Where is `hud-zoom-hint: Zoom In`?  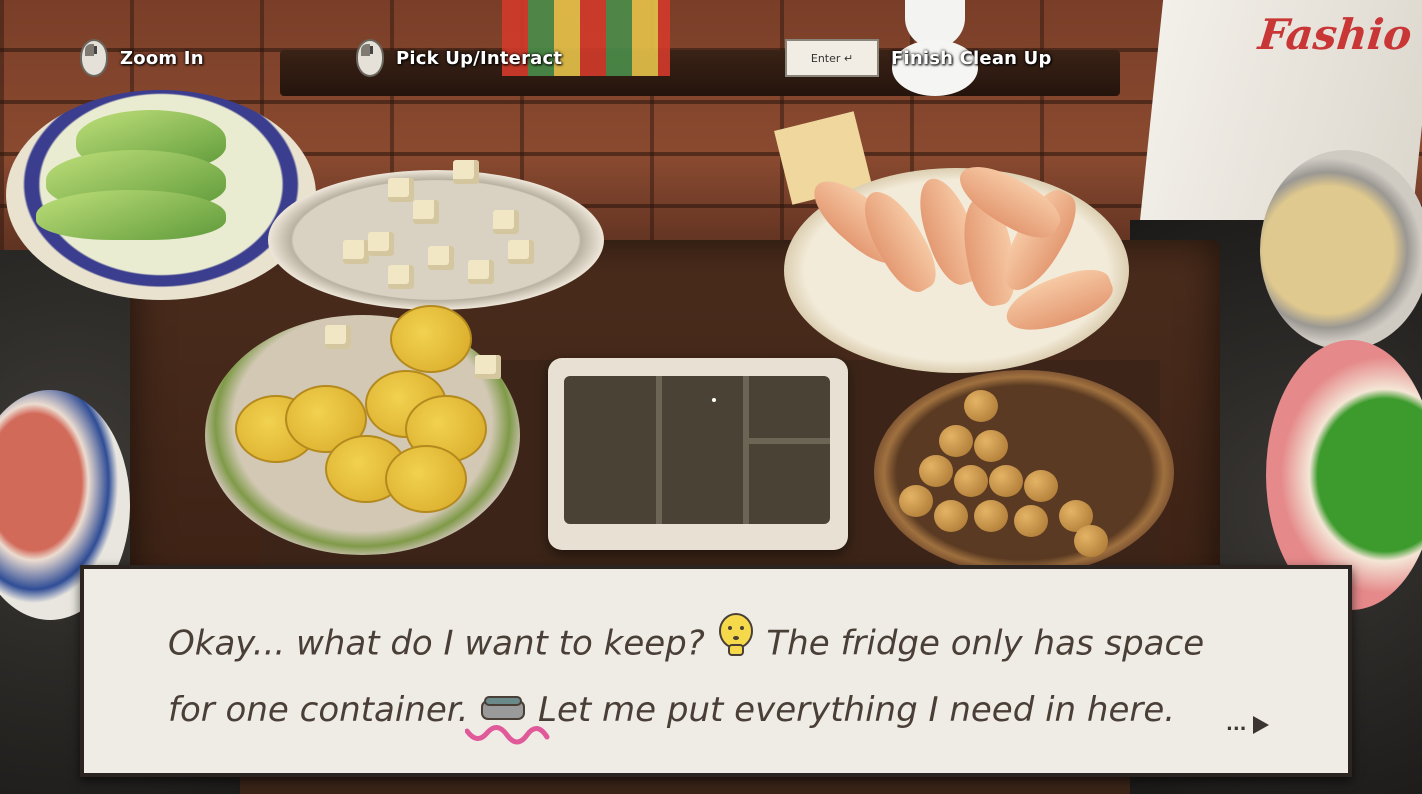 hud-zoom-hint: Zoom In is located at coordinates (142, 58).